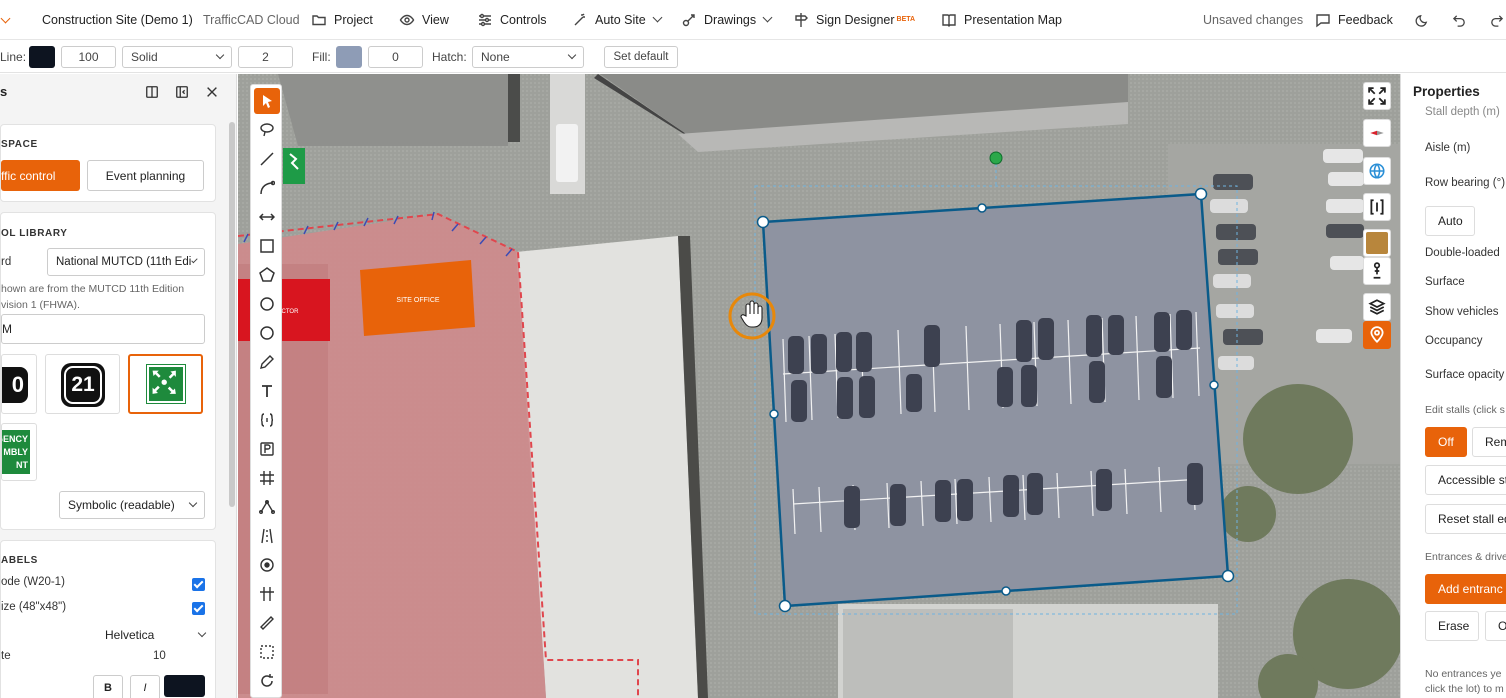 The width and height of the screenshot is (1506, 698). I want to click on collapse-panel-icon, so click(182, 92).